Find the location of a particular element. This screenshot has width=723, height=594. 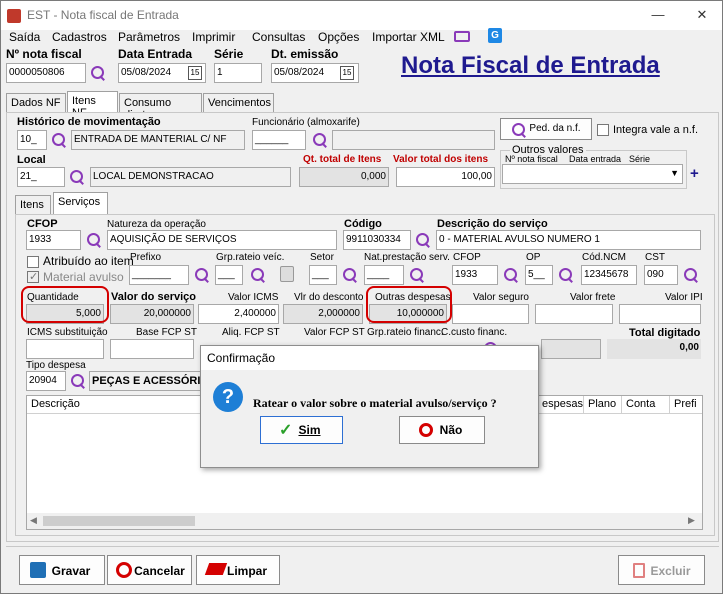

grid-col-descricao: Descrição is located at coordinates (55, 404).